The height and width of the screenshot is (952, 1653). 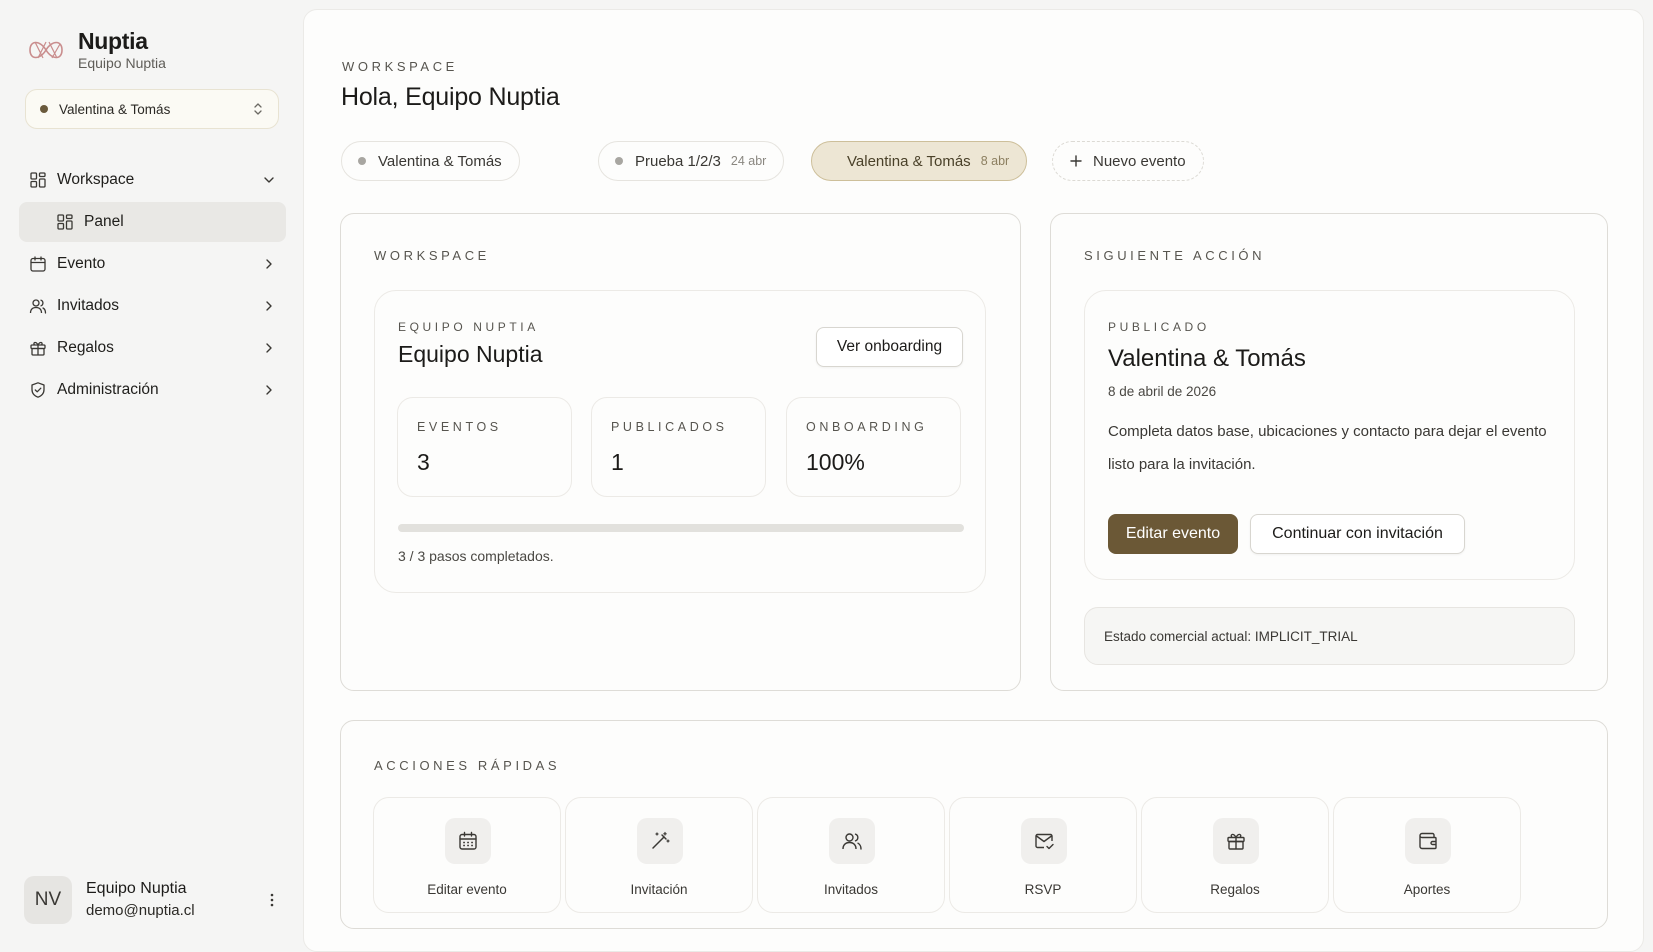 I want to click on mail-check-icon, so click(x=1044, y=841).